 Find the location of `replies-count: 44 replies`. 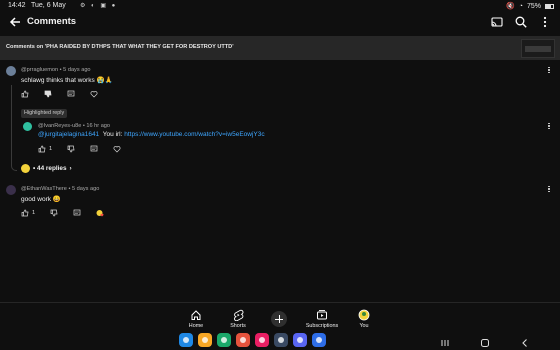

replies-count: 44 replies is located at coordinates (52, 168).